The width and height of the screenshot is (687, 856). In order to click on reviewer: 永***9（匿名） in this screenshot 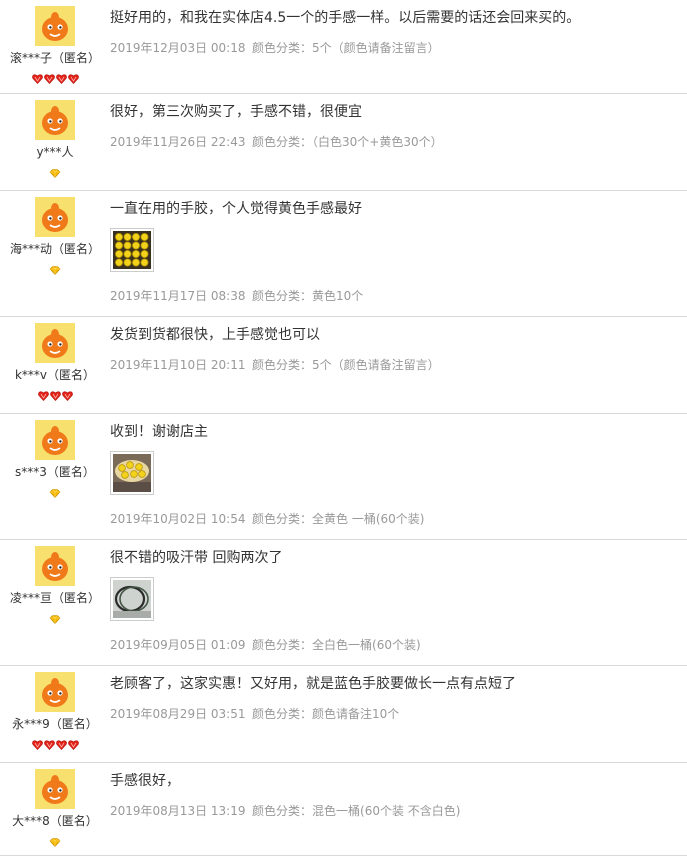, I will do `click(55, 711)`.